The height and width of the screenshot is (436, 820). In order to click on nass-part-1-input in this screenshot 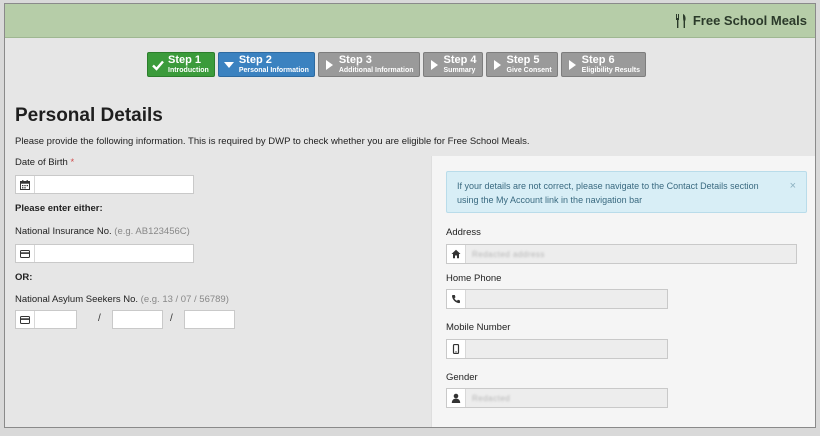, I will do `click(46, 319)`.